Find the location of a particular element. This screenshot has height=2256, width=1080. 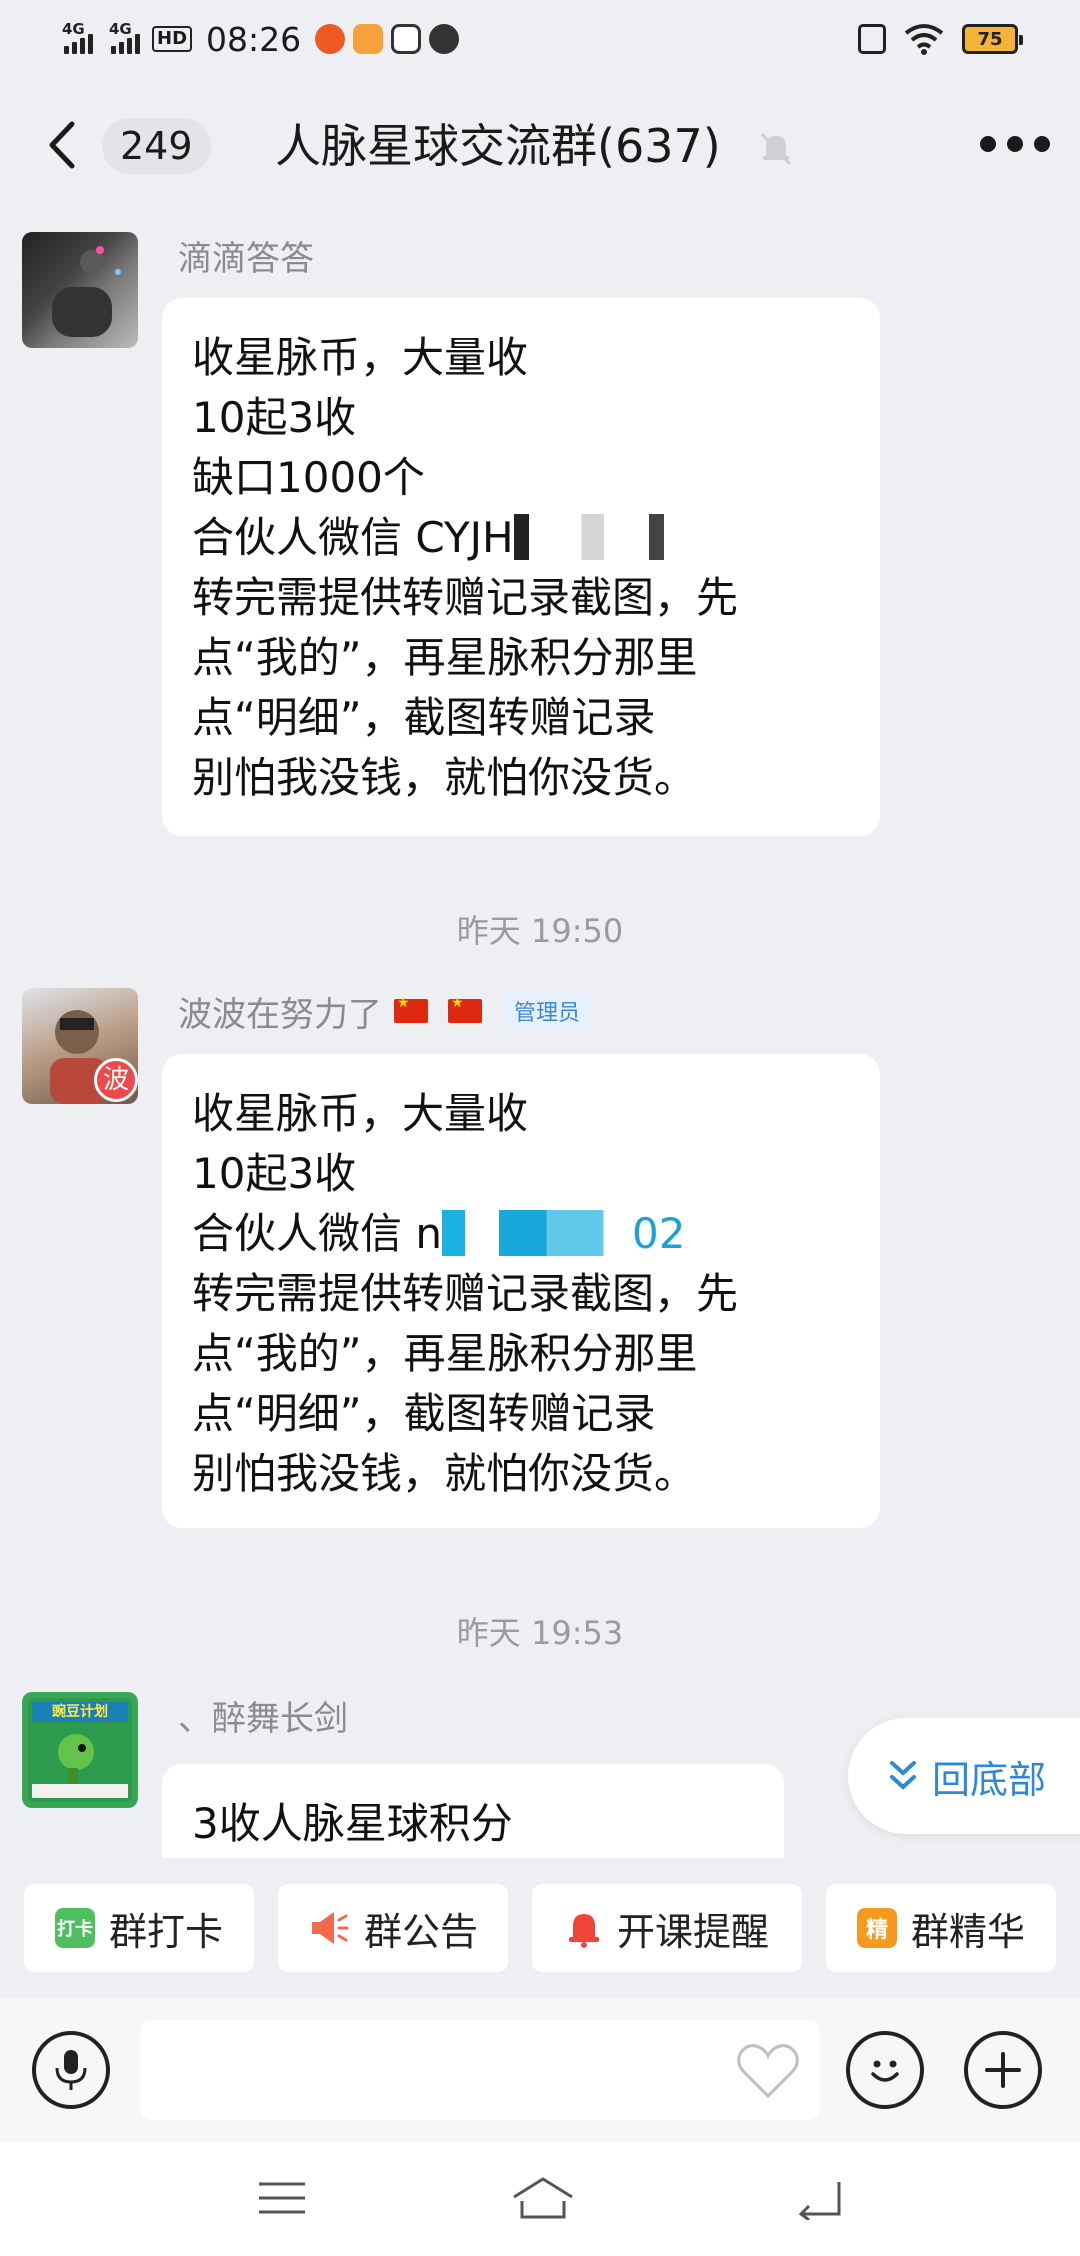

avatar: 豌豆计划 is located at coordinates (80, 1750).